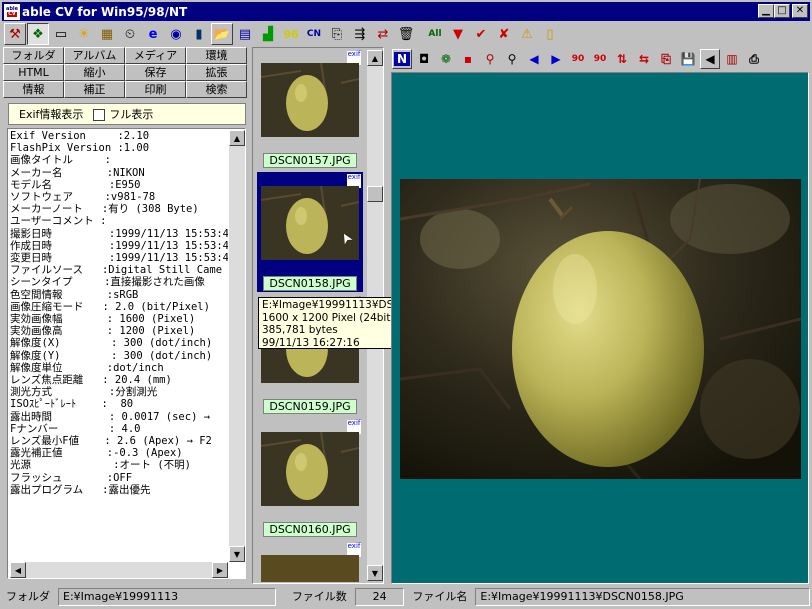 This screenshot has height=609, width=812. What do you see at coordinates (155, 55) in the screenshot?
I see `tab-media: メディア` at bounding box center [155, 55].